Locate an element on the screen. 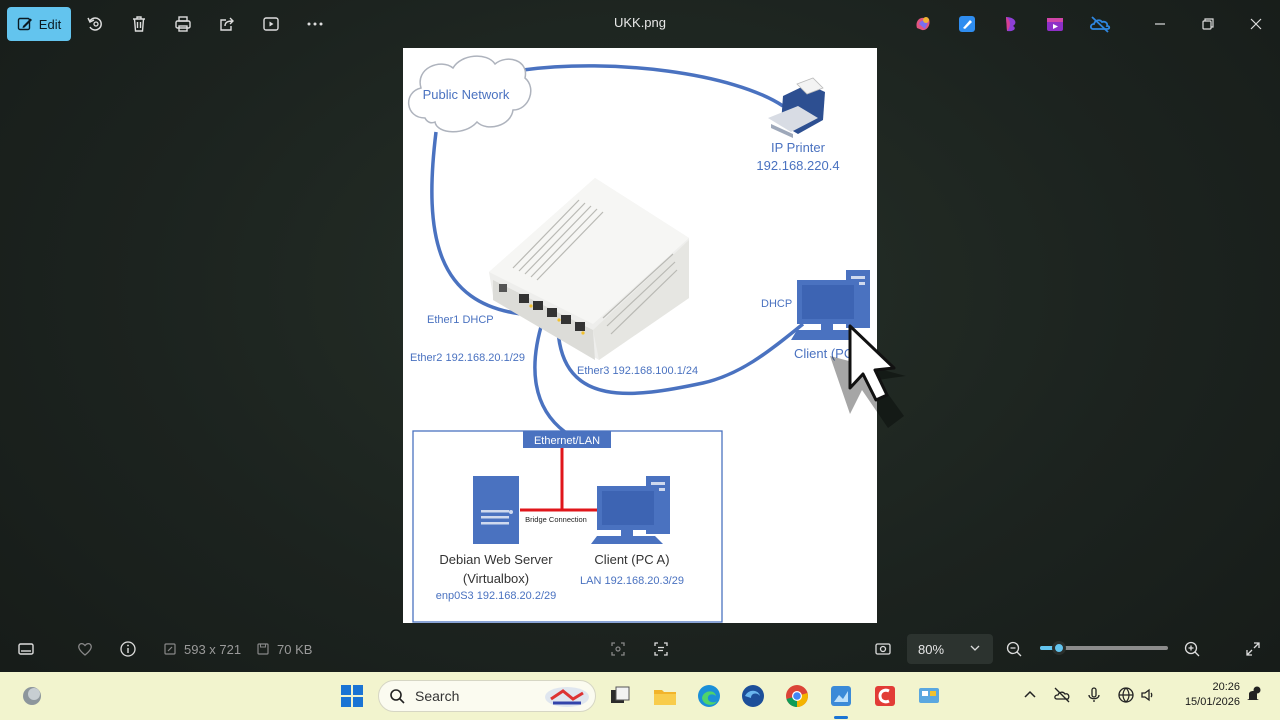 Image resolution: width=1280 pixels, height=720 pixels. clock-date: 15/01/2026 is located at coordinates (1212, 702).